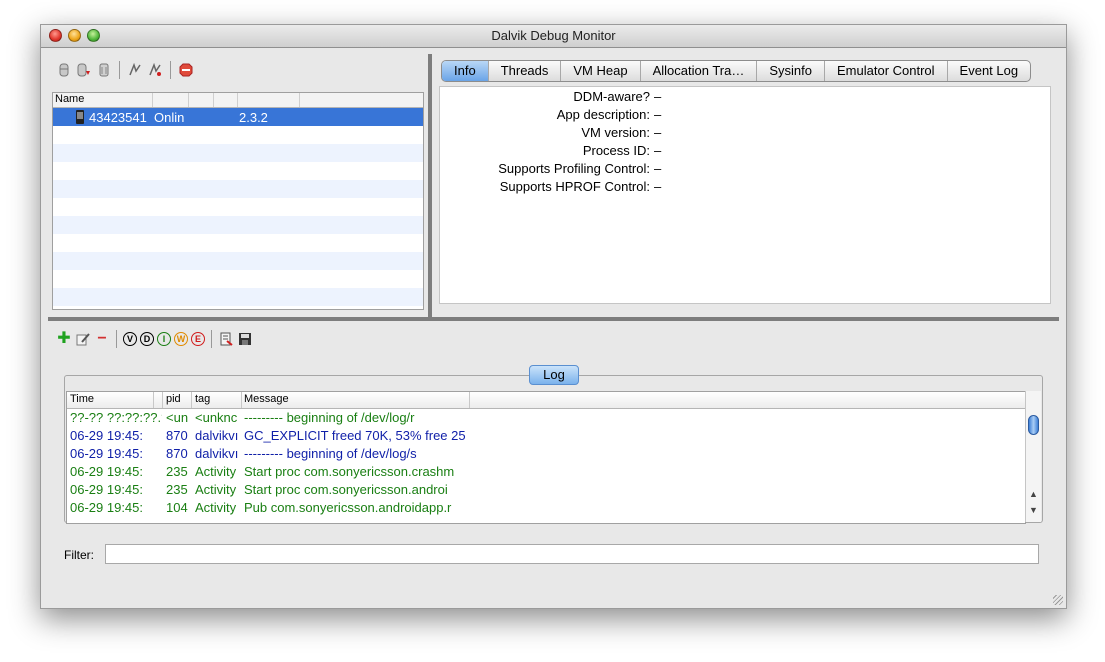 This screenshot has height=662, width=1105. What do you see at coordinates (79, 555) in the screenshot?
I see `filter-label: Filter:` at bounding box center [79, 555].